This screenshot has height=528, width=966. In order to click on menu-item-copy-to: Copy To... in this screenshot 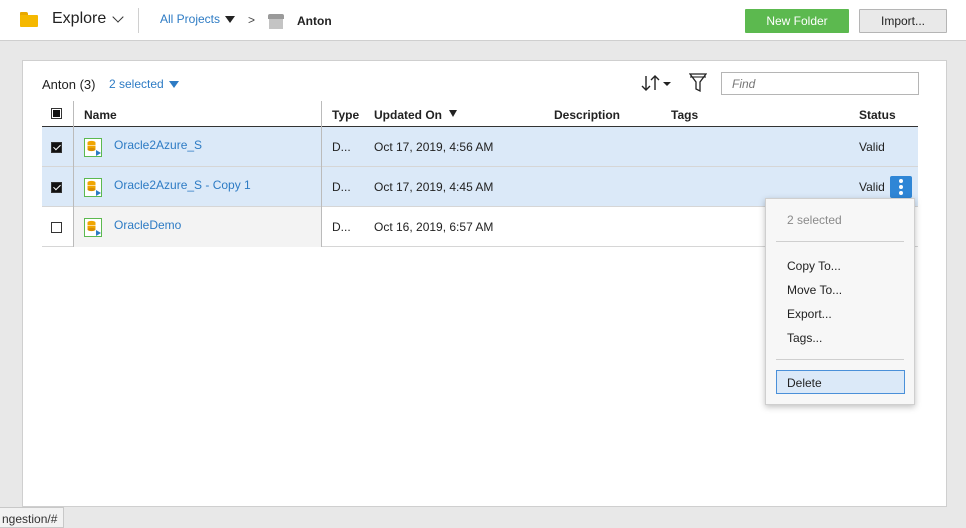, I will do `click(814, 266)`.